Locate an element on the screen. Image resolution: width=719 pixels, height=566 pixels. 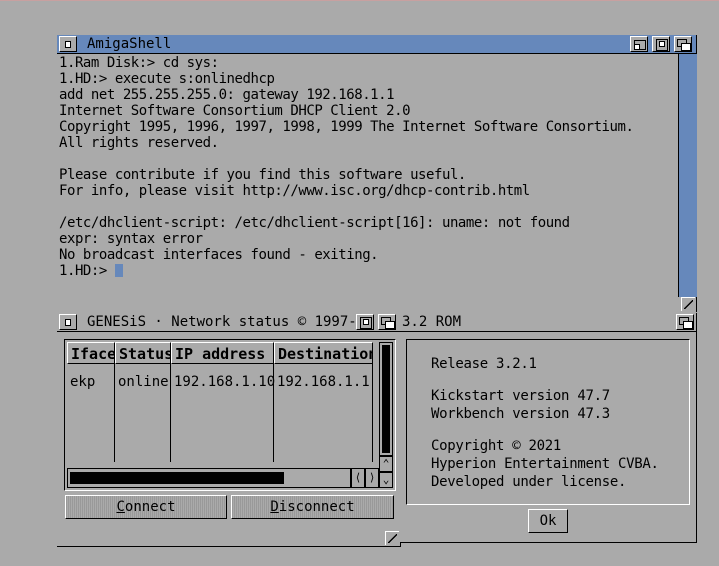
scroll-right-arrow: ⟩ is located at coordinates (372, 478).